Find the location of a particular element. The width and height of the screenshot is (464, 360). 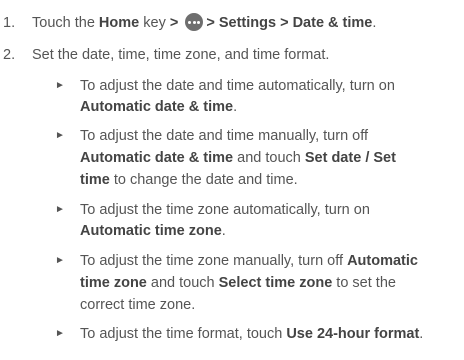

bullet-2-line-3: time to change the date and time. is located at coordinates (189, 180).